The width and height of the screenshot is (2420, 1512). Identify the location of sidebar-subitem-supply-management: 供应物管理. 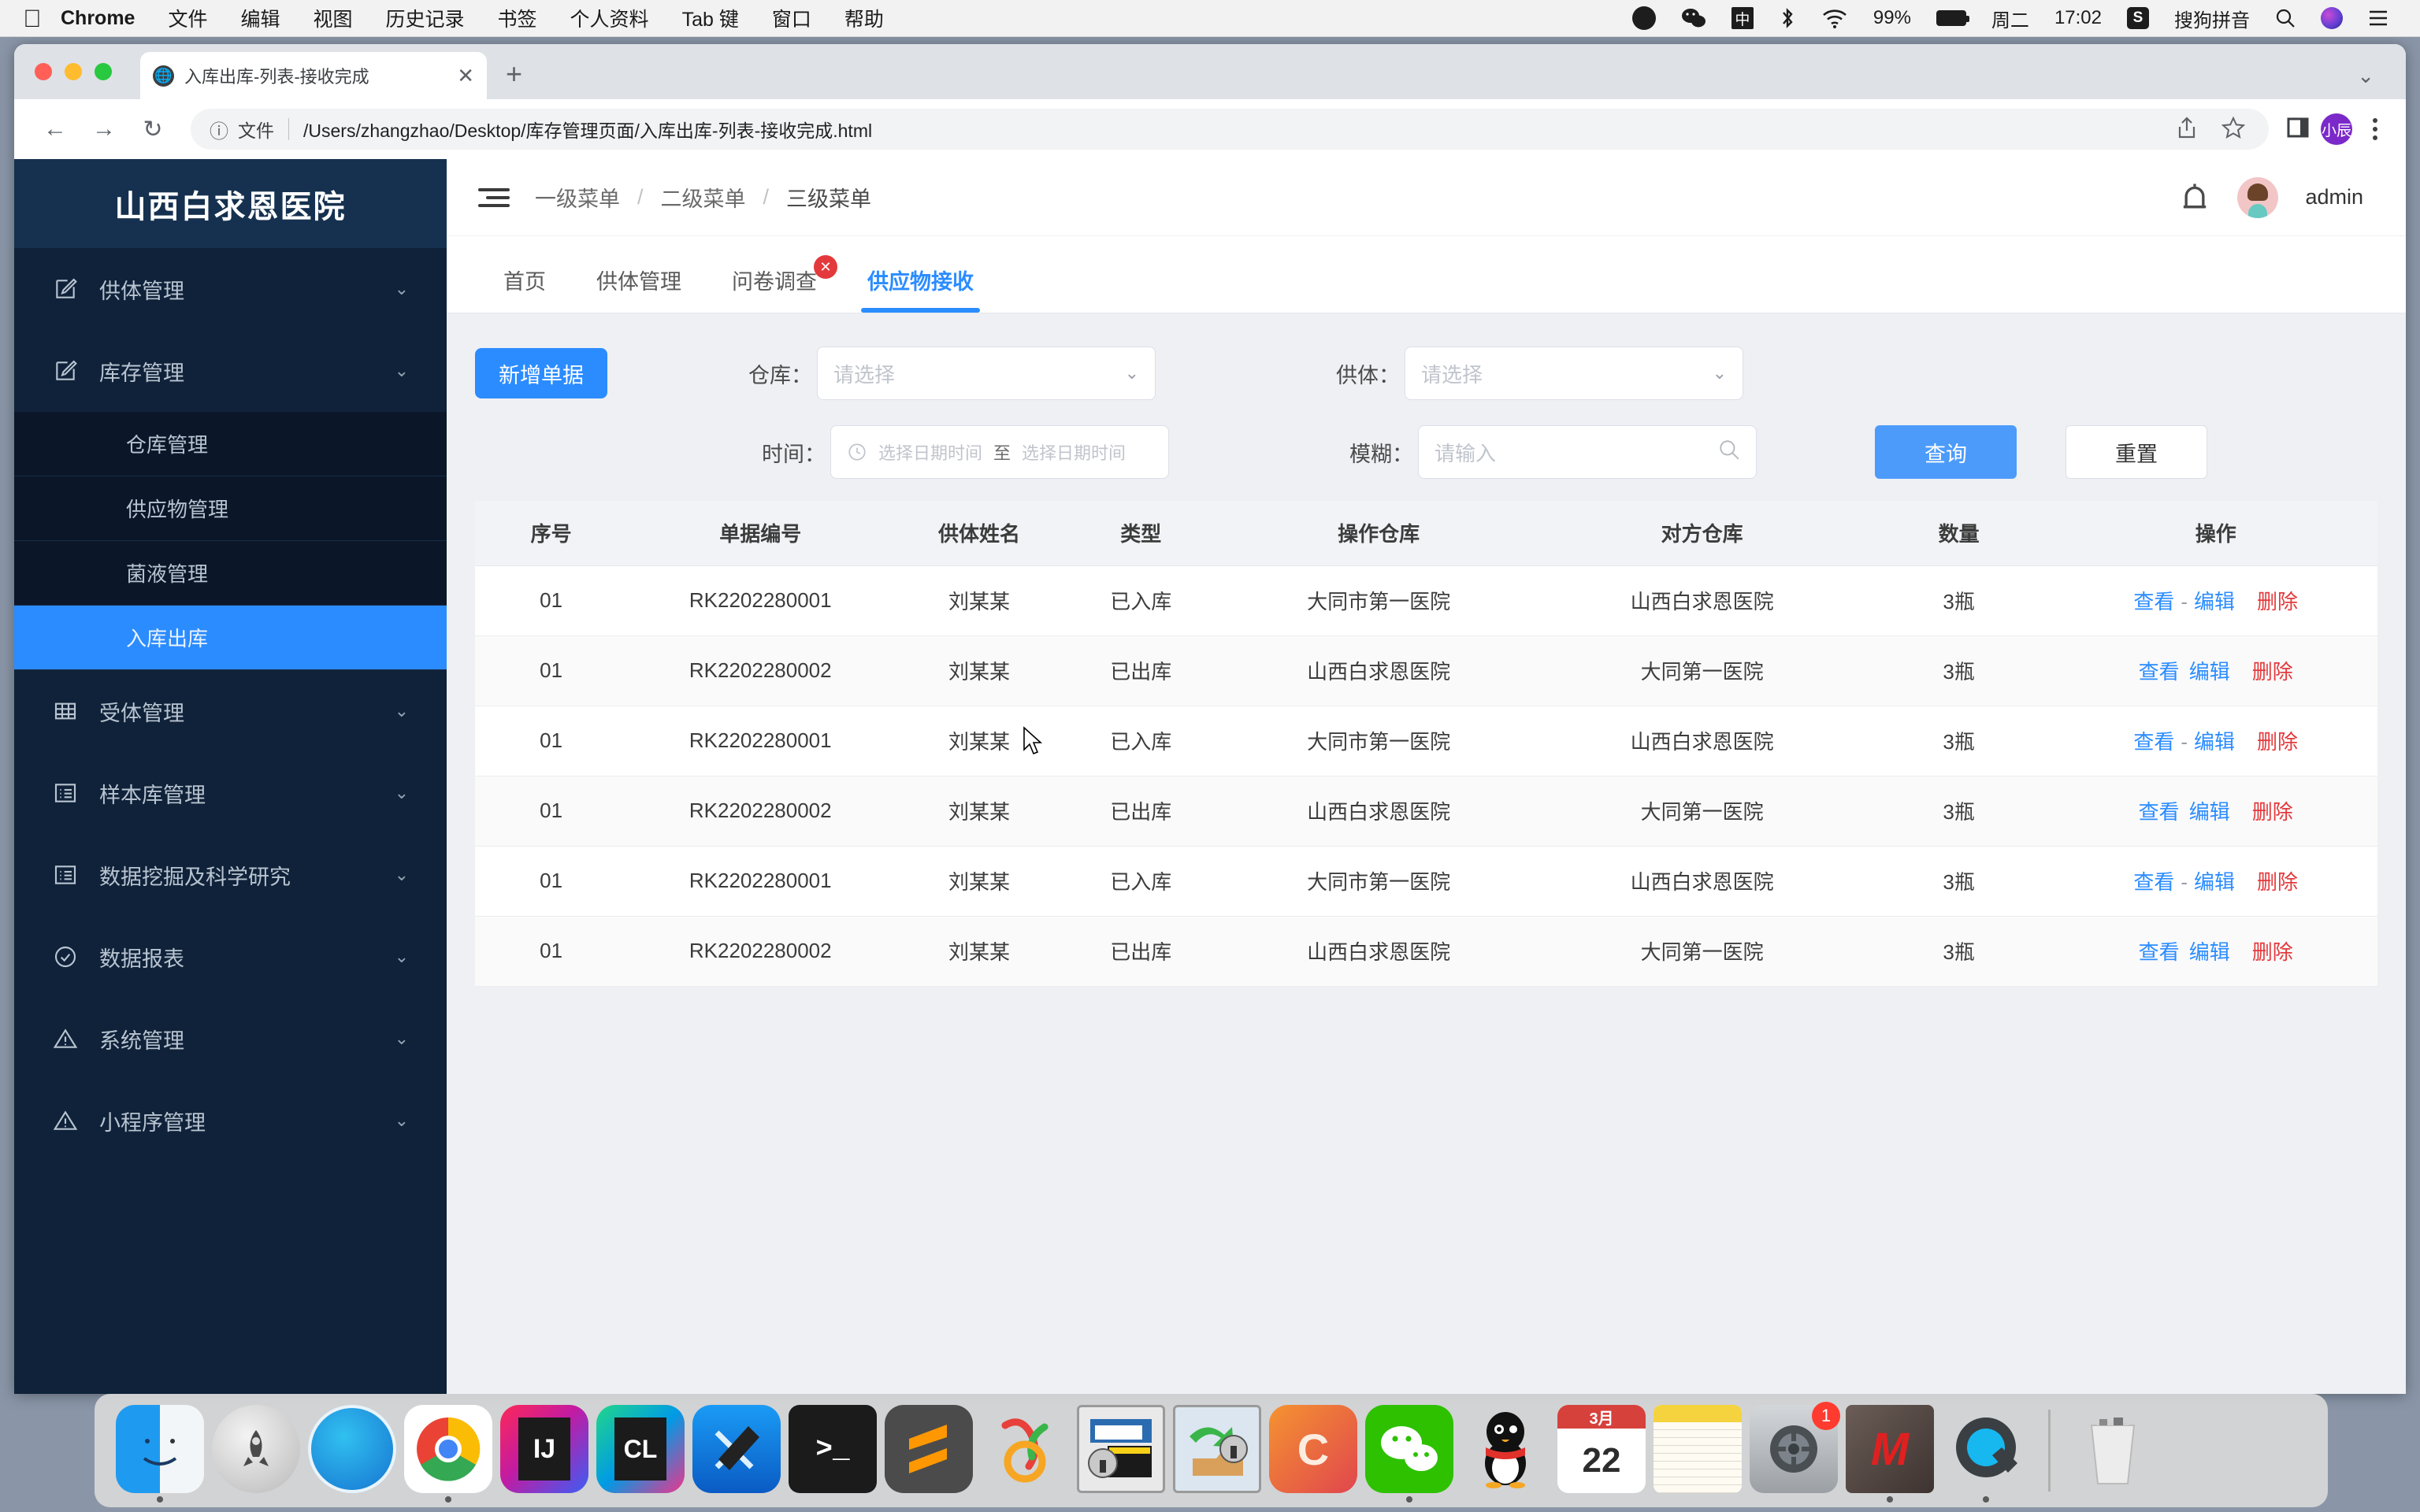
(230, 508).